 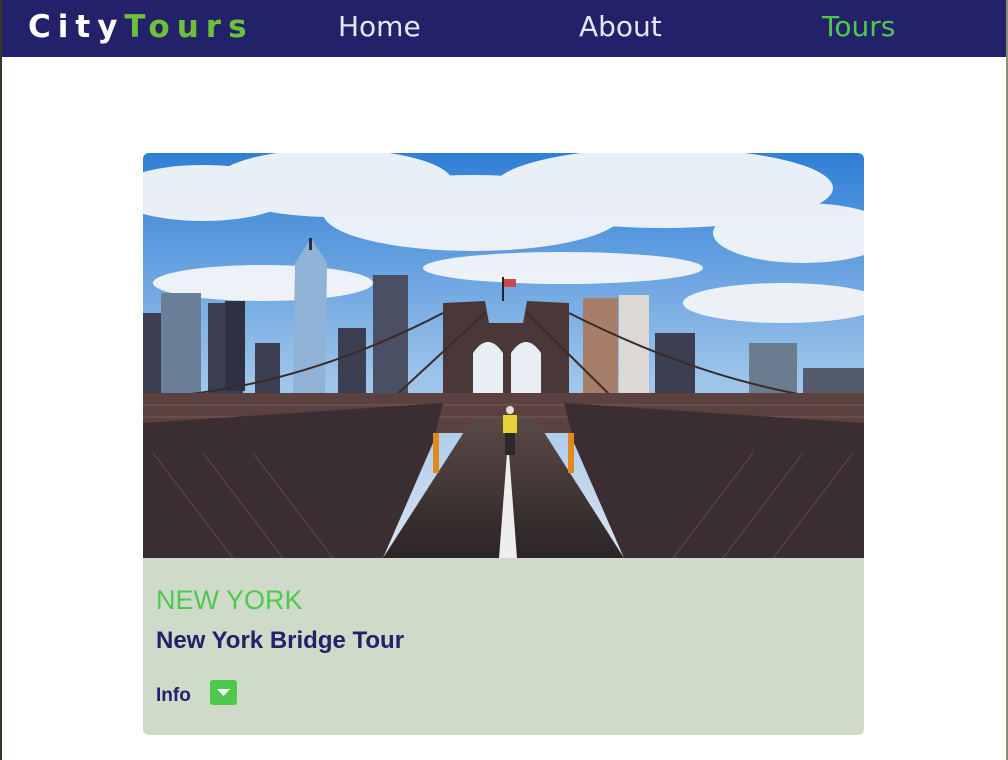 What do you see at coordinates (76, 27) in the screenshot?
I see `brand-part-city: City` at bounding box center [76, 27].